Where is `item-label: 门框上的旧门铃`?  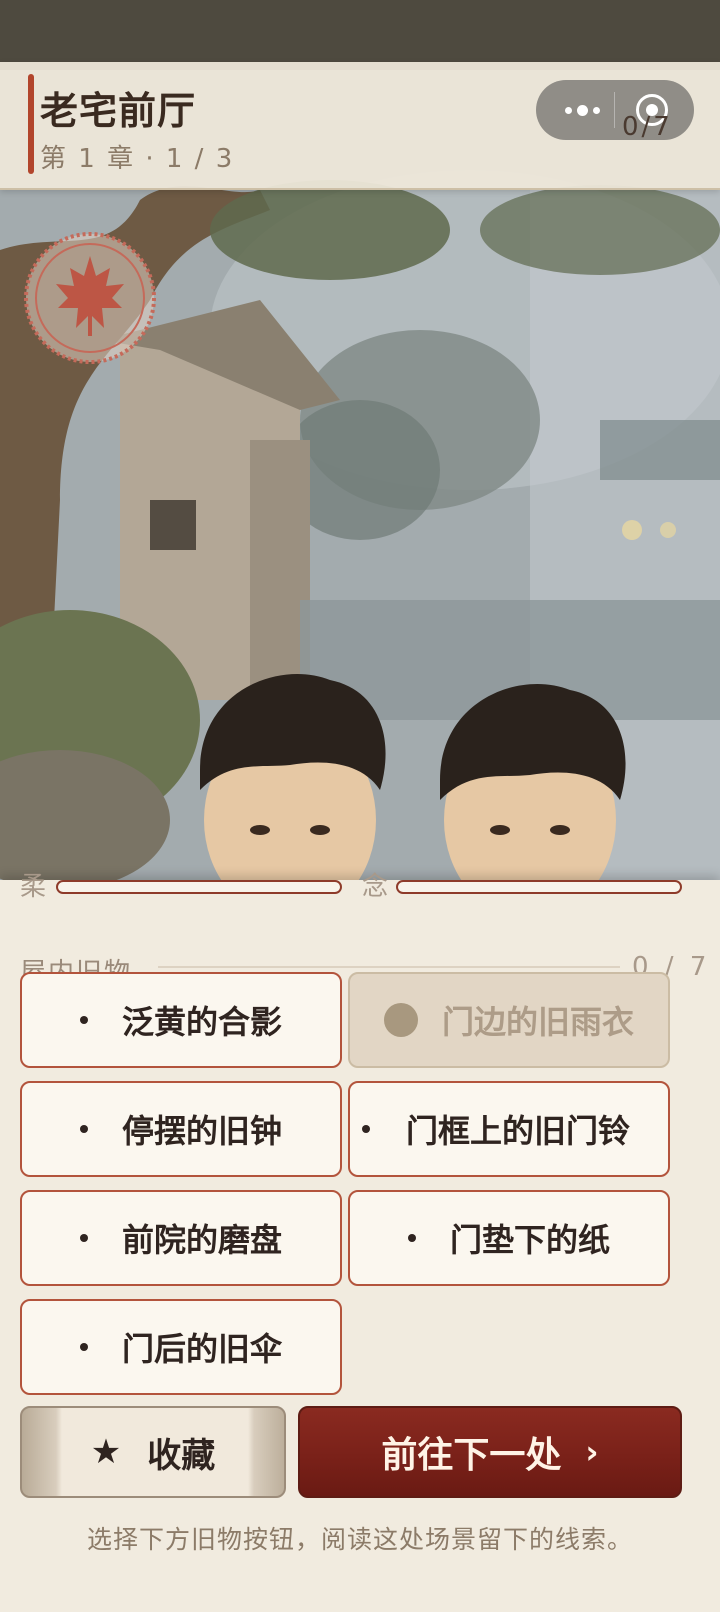 item-label: 门框上的旧门铃 is located at coordinates (518, 1131).